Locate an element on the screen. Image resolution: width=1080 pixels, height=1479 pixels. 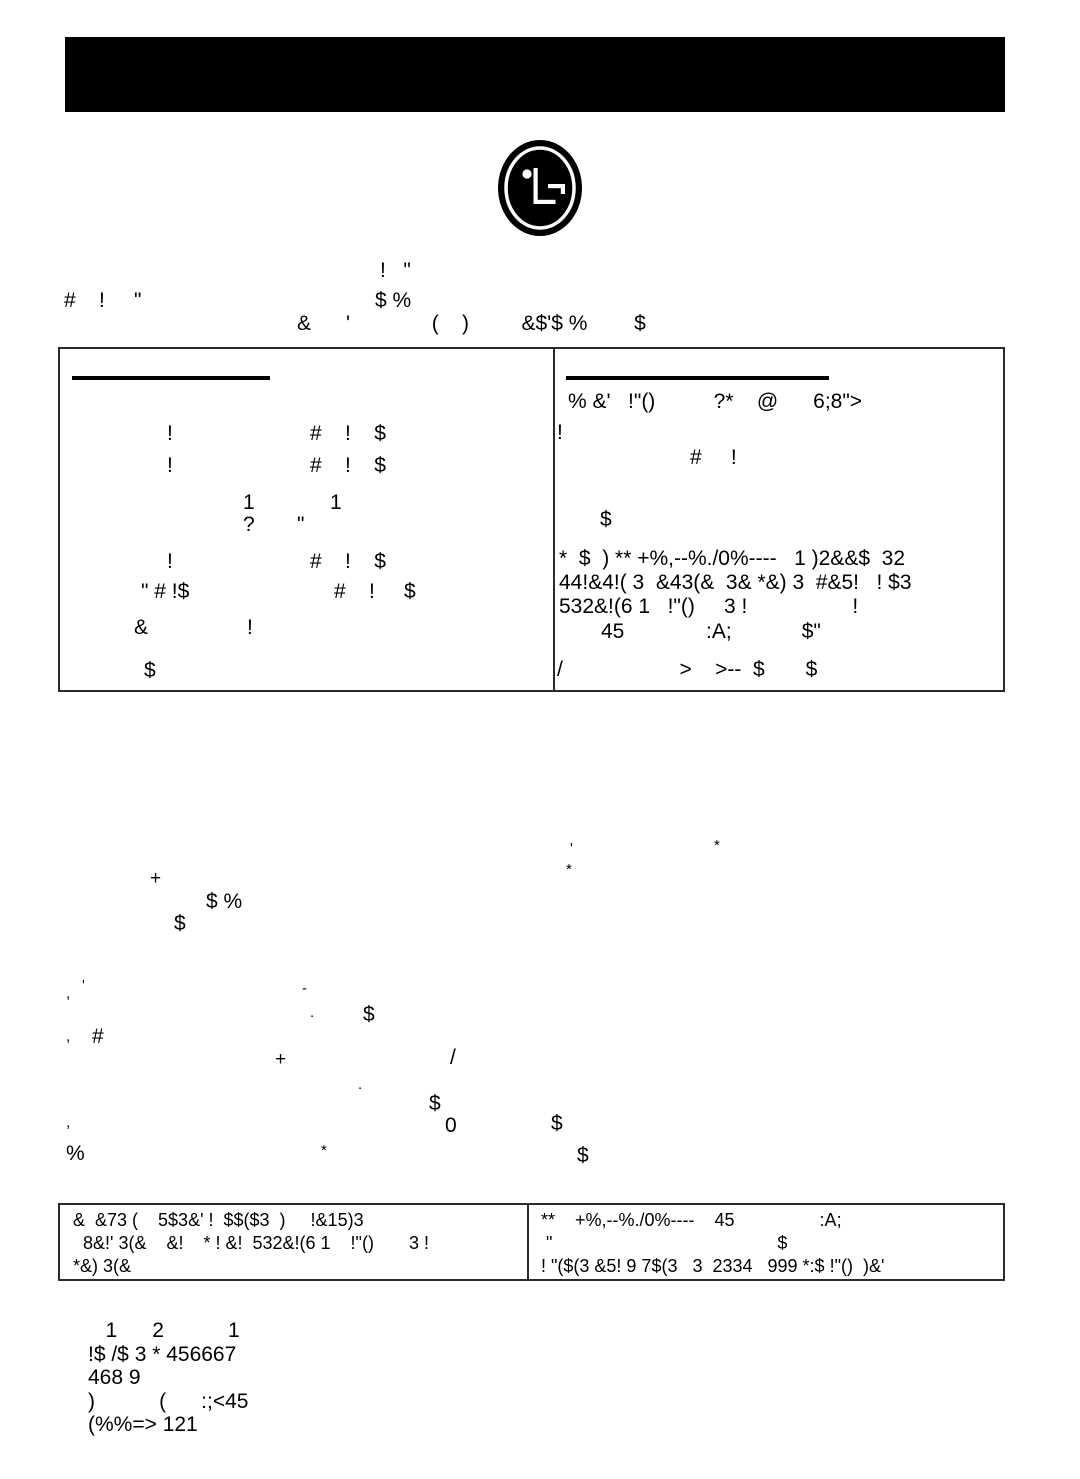
body-glyph-2: * is located at coordinates (569, 869).